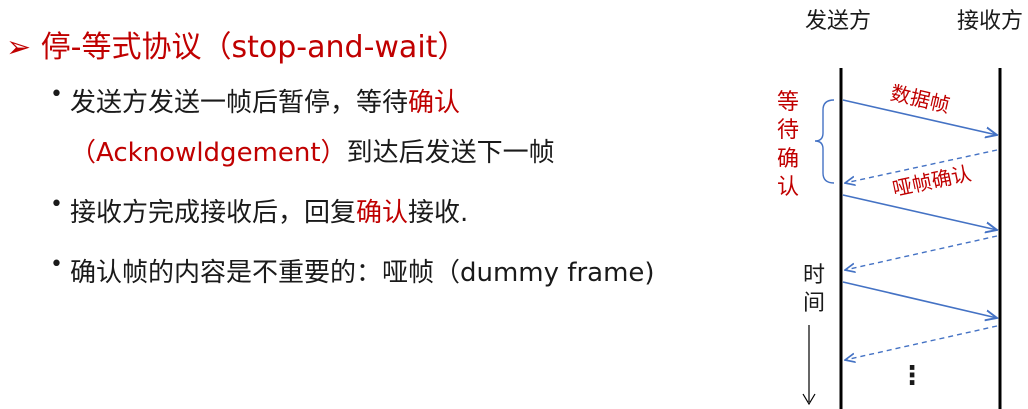 The width and height of the screenshot is (1028, 409). What do you see at coordinates (788, 187) in the screenshot?
I see `wait-ack-char: 认` at bounding box center [788, 187].